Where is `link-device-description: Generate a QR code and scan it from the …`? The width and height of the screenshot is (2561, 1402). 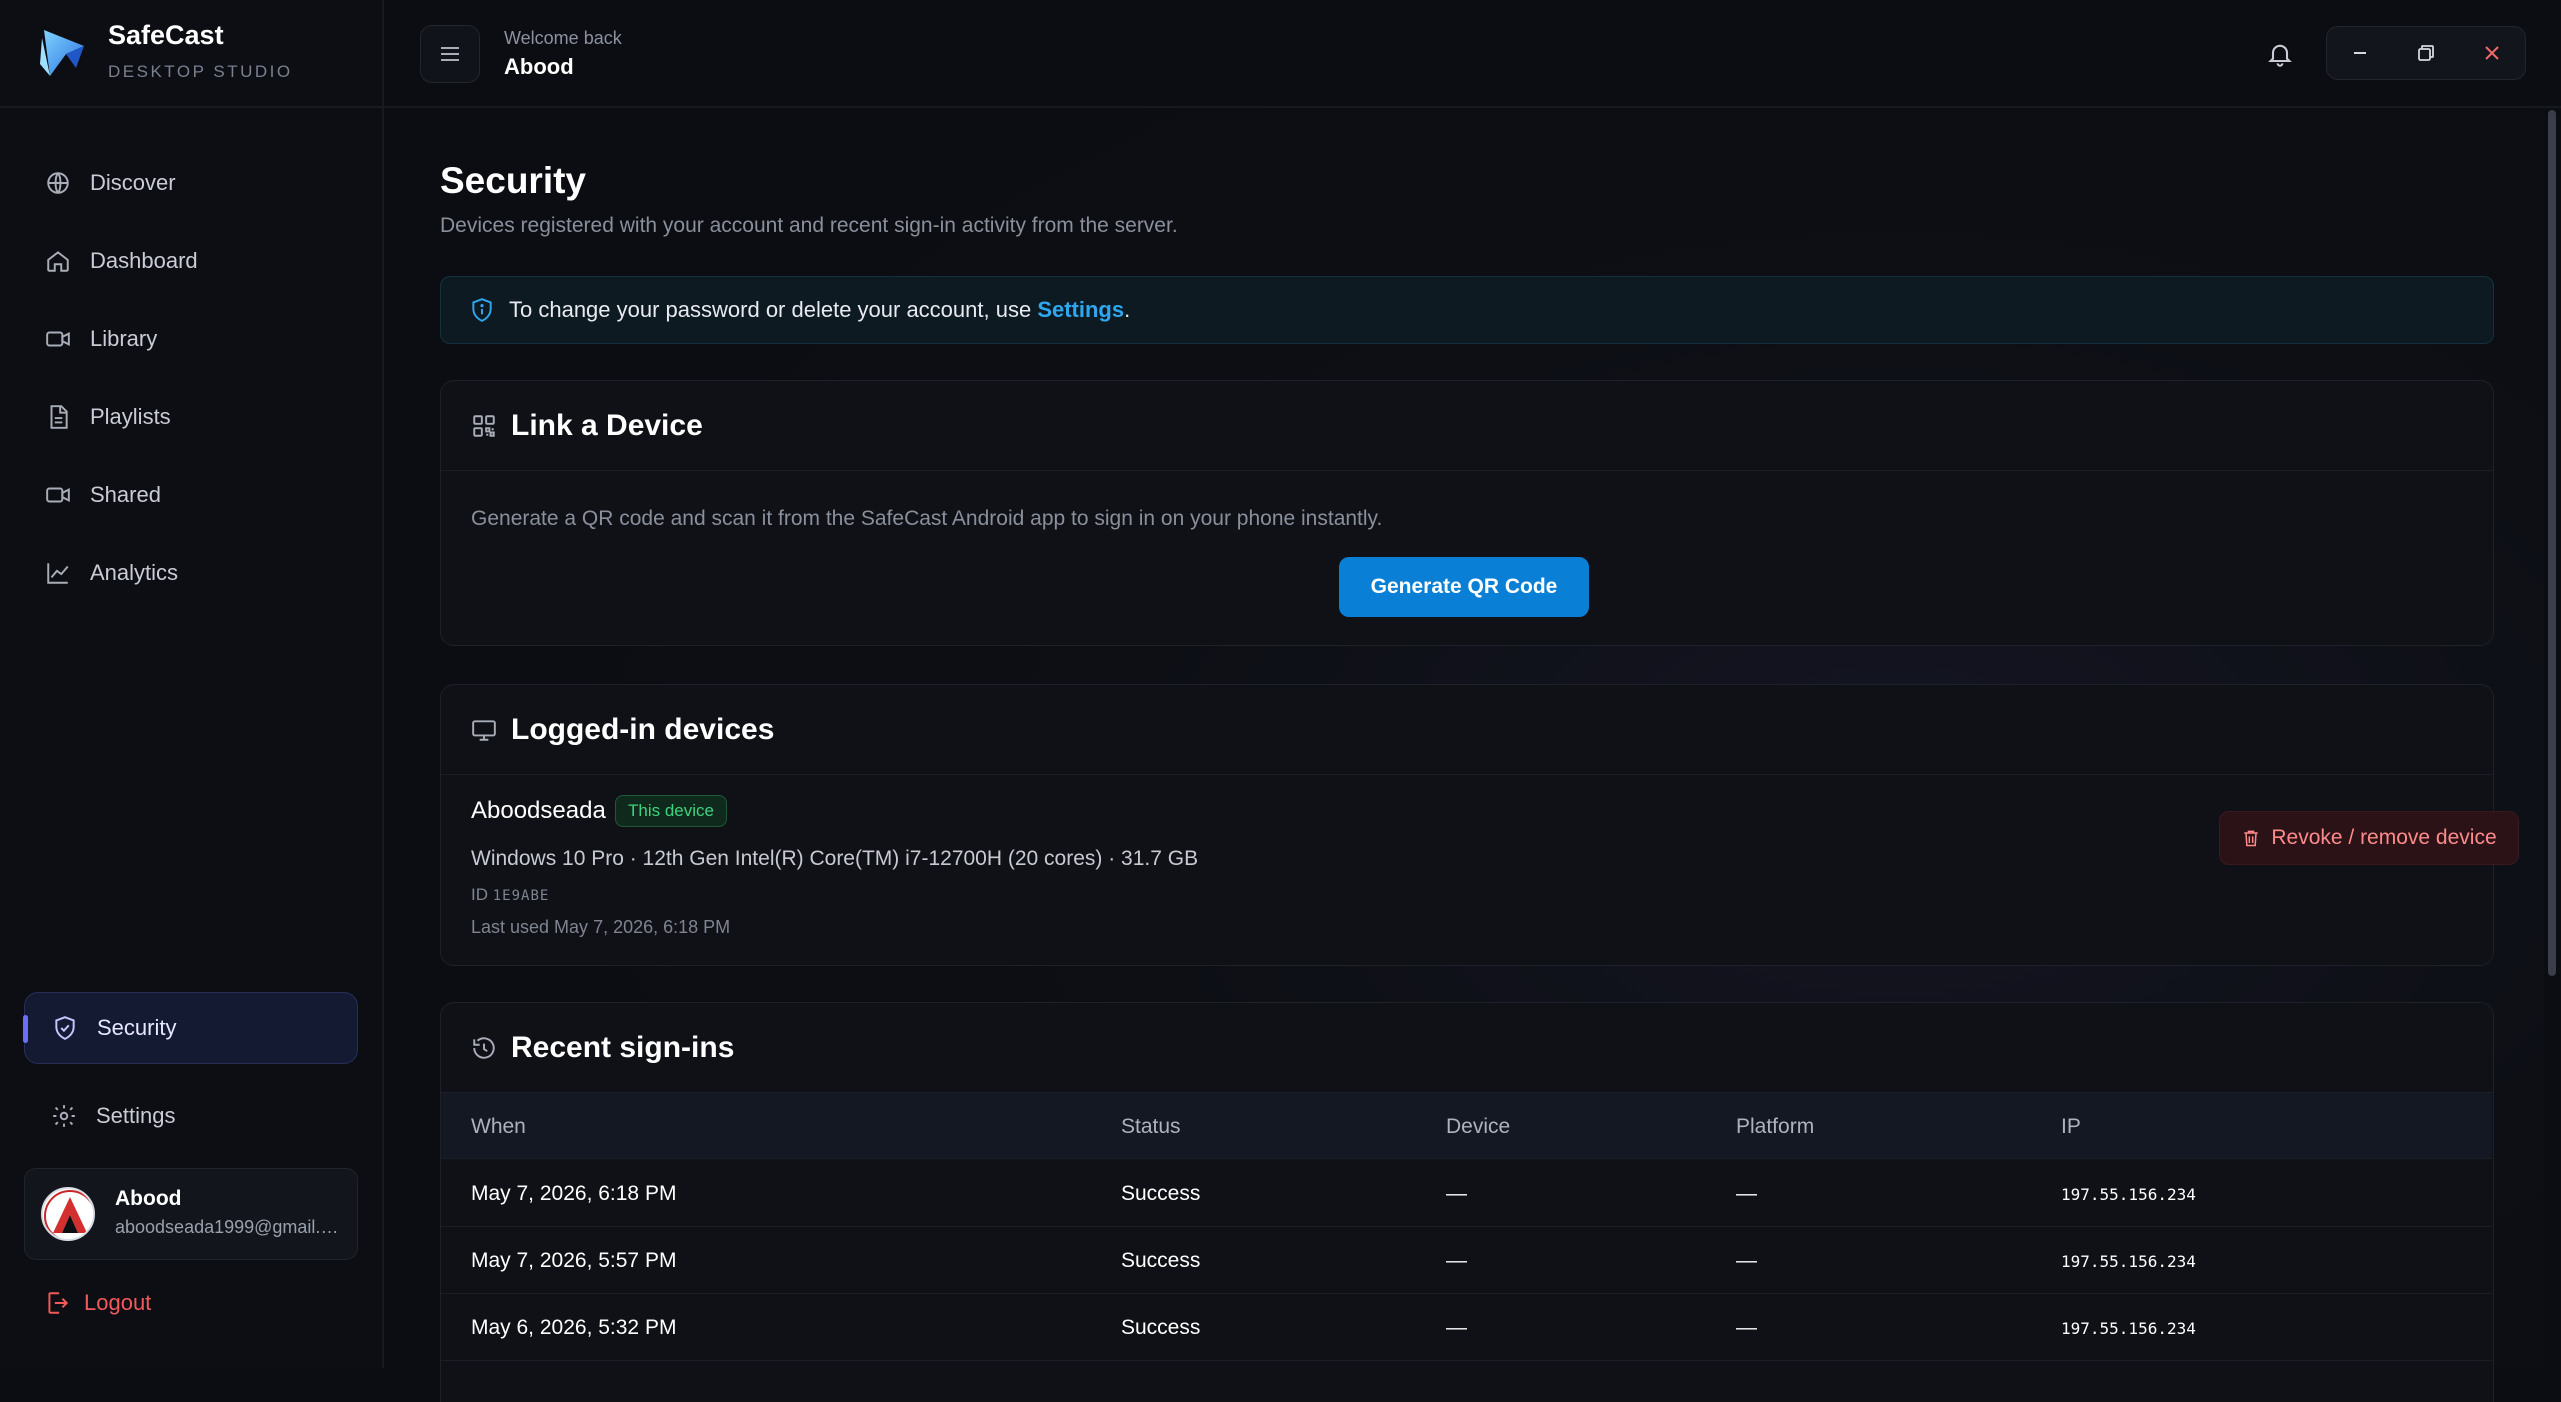
link-device-description: Generate a QR code and scan it from the … is located at coordinates (927, 518).